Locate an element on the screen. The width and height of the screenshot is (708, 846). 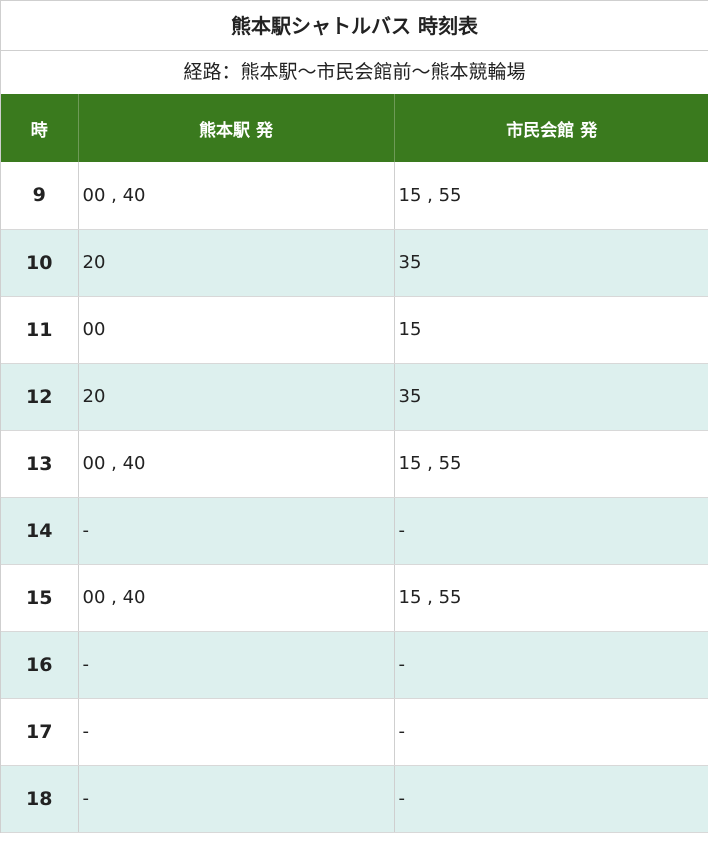
table-row: 16 - - is located at coordinates (354, 665).